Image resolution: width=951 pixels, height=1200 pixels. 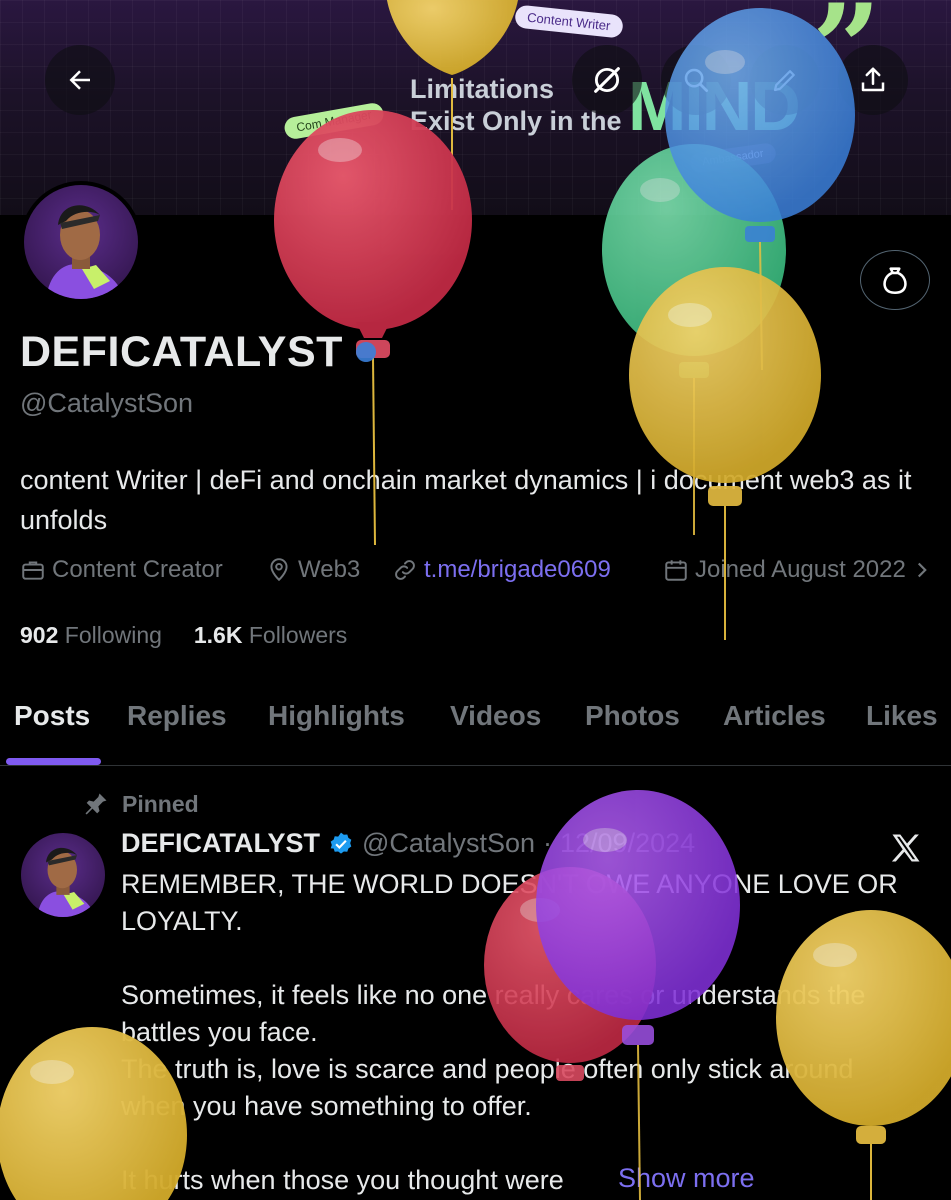 What do you see at coordinates (774, 716) in the screenshot?
I see `tab-articles: Articles` at bounding box center [774, 716].